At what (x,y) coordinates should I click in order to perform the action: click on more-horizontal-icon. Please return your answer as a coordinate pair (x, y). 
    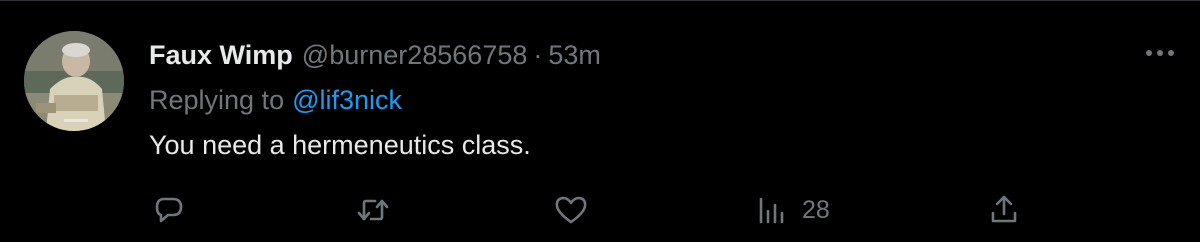
    Looking at the image, I should click on (1160, 53).